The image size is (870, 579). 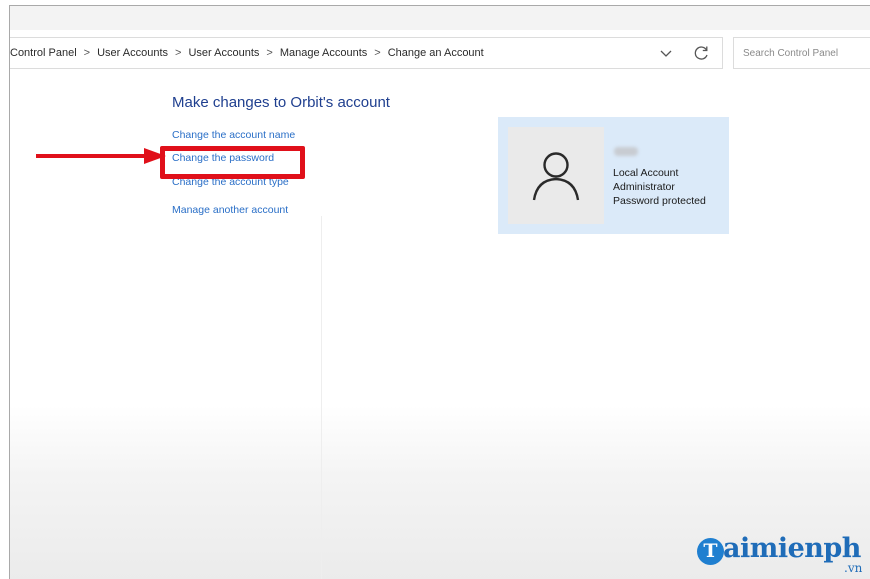 I want to click on search-input: Search Control Panel, so click(x=801, y=53).